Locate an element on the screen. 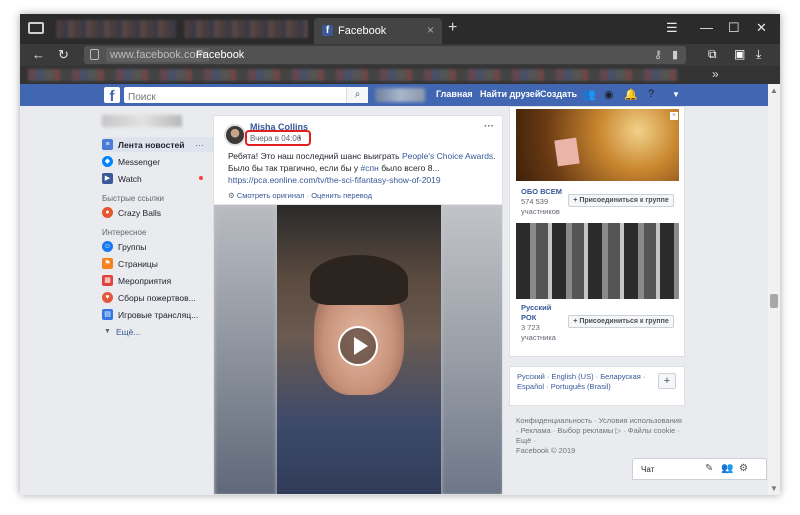  back-icon: ← is located at coordinates (38, 54).